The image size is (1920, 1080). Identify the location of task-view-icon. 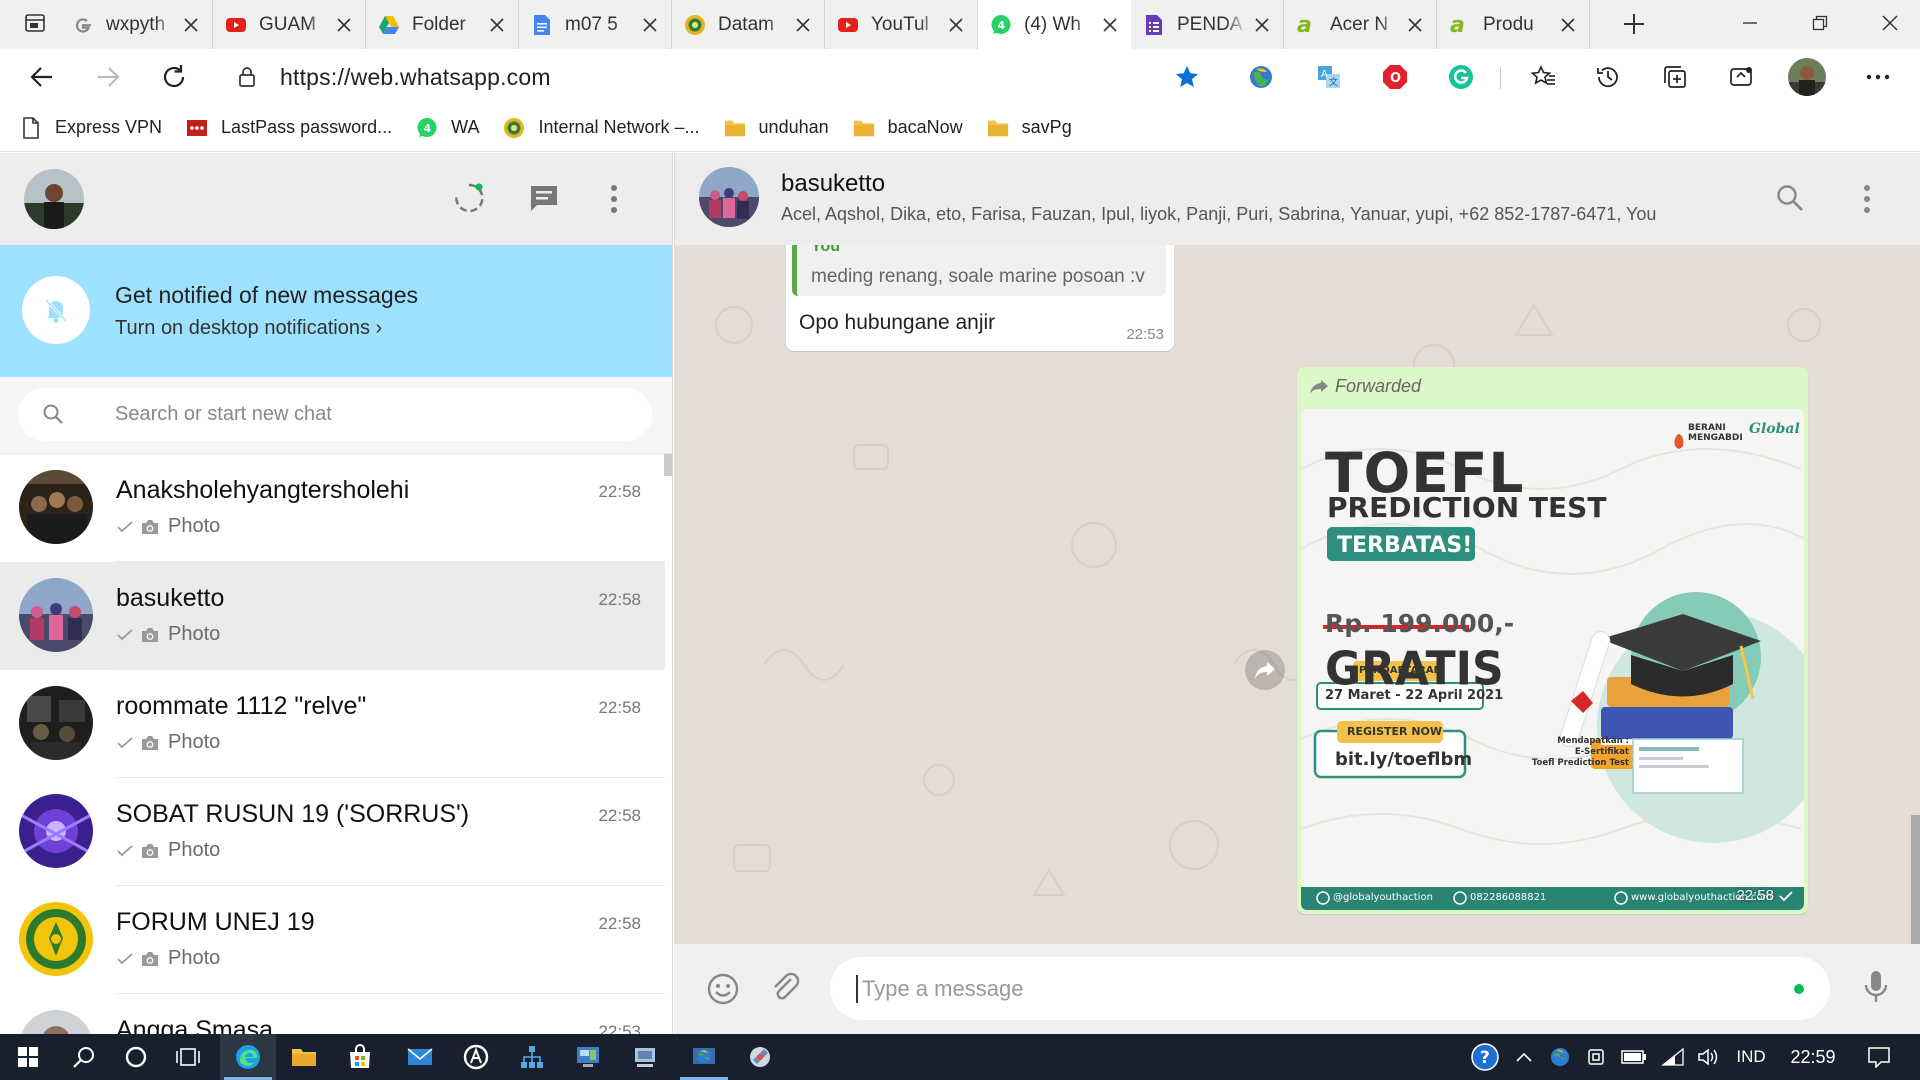
(188, 1057).